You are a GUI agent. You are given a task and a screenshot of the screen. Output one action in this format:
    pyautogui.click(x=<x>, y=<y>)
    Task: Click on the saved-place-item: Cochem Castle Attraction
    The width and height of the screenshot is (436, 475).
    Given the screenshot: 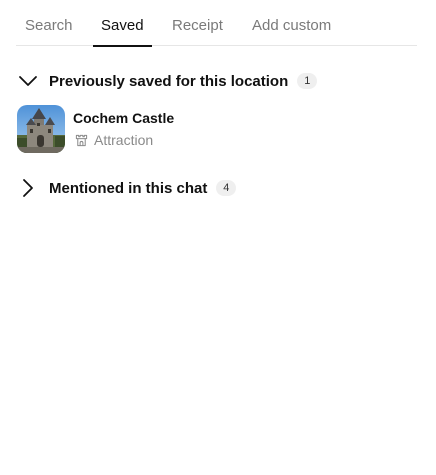 What is the action you would take?
    pyautogui.click(x=166, y=129)
    